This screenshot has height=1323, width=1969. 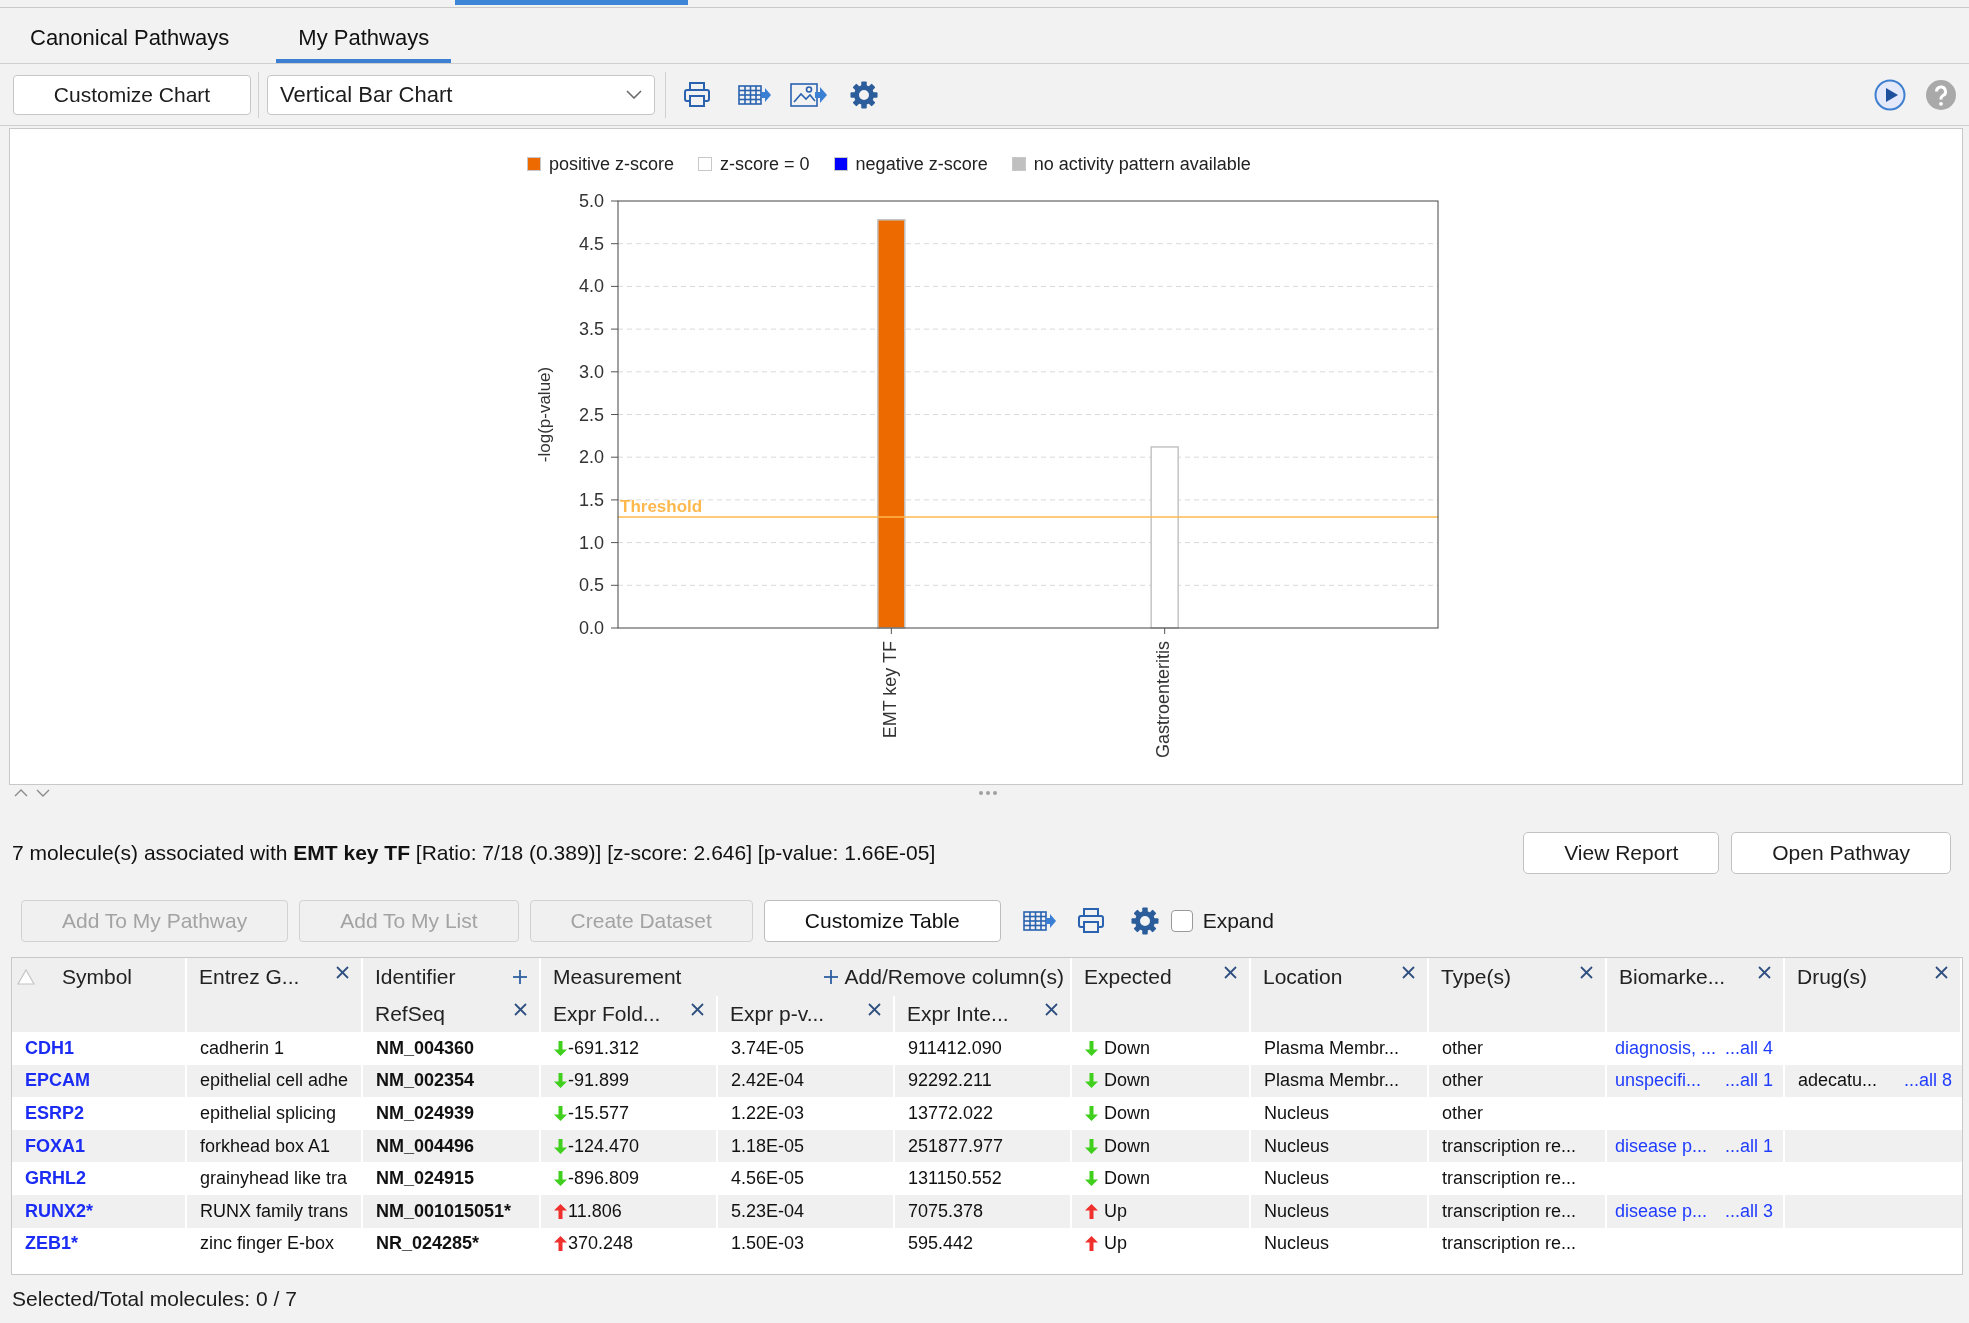 What do you see at coordinates (604, 1146) in the screenshot?
I see `fold-change-value: -124.470` at bounding box center [604, 1146].